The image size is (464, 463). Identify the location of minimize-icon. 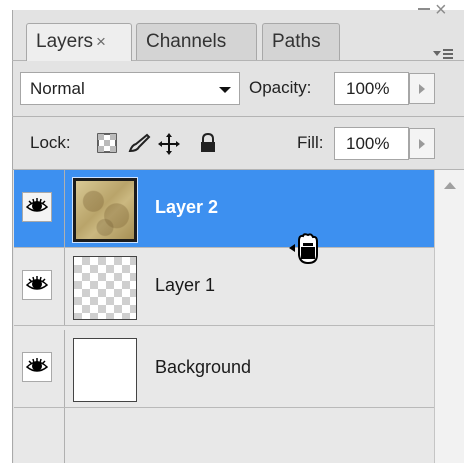
(424, 9).